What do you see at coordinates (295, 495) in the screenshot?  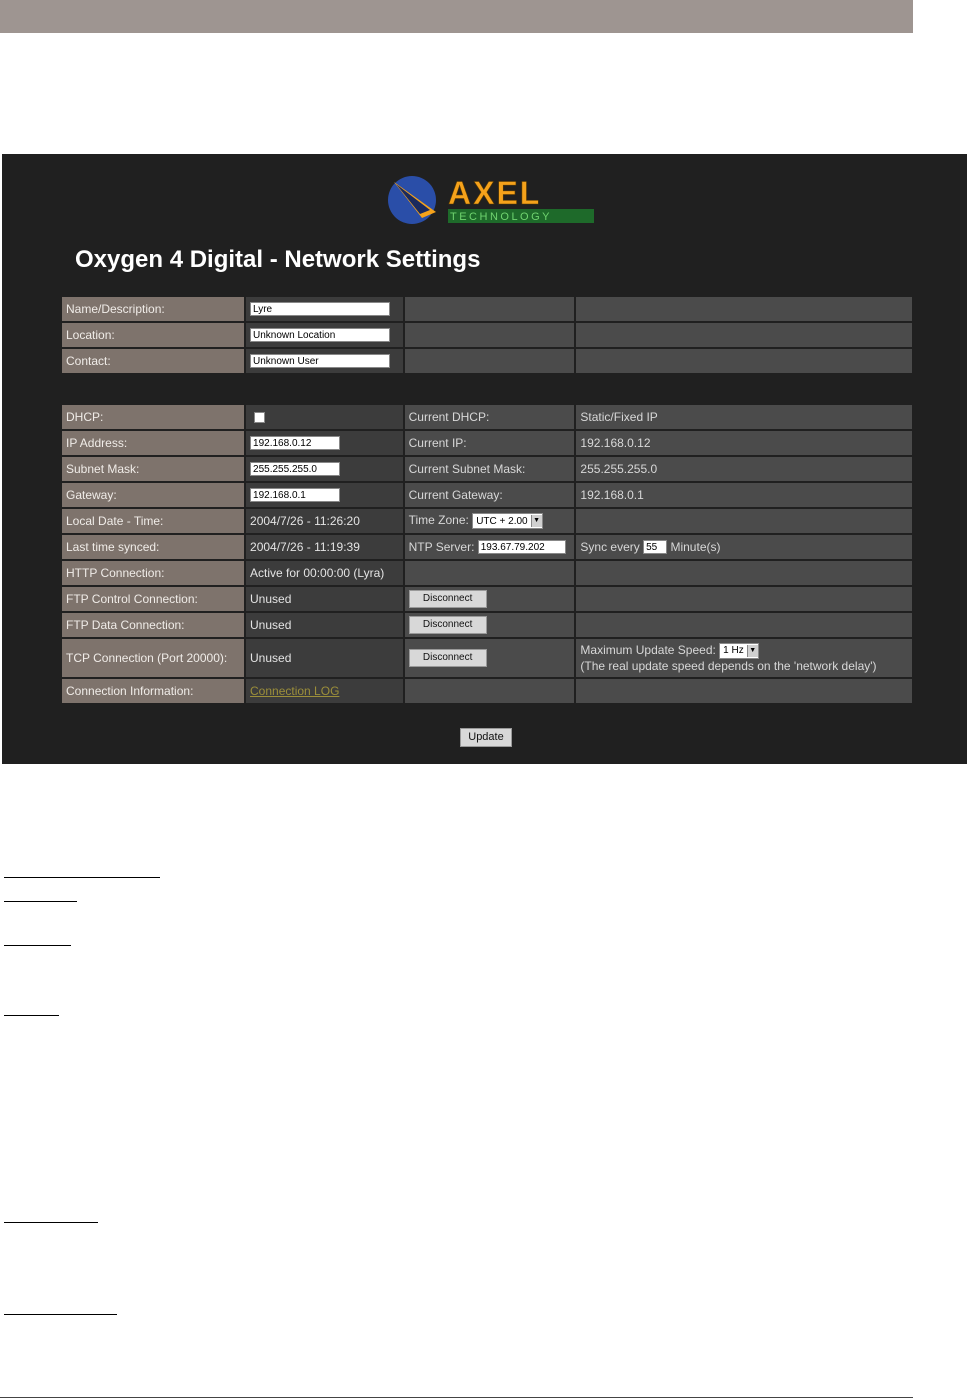 I see `gateway-field: 192.168.0.1` at bounding box center [295, 495].